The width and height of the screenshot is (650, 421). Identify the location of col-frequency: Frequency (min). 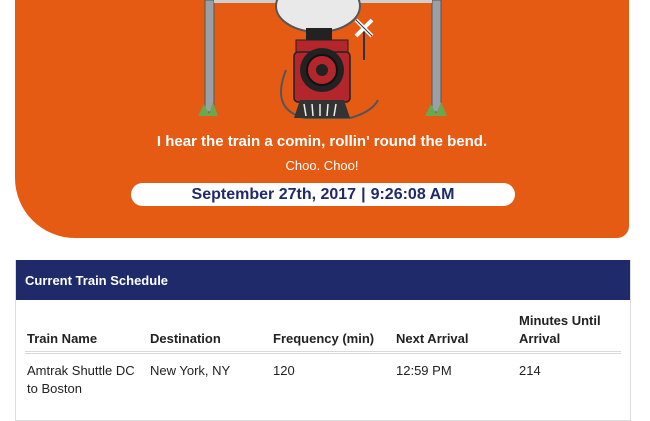
(332, 333).